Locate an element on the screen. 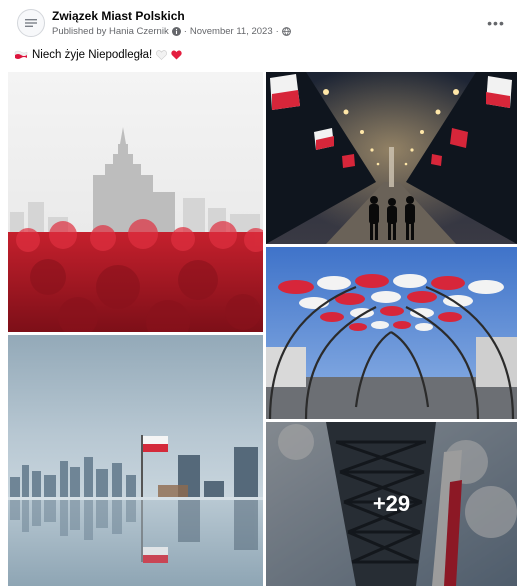 This screenshot has width=517, height=586. more-photos-overlay: +29 is located at coordinates (391, 504).